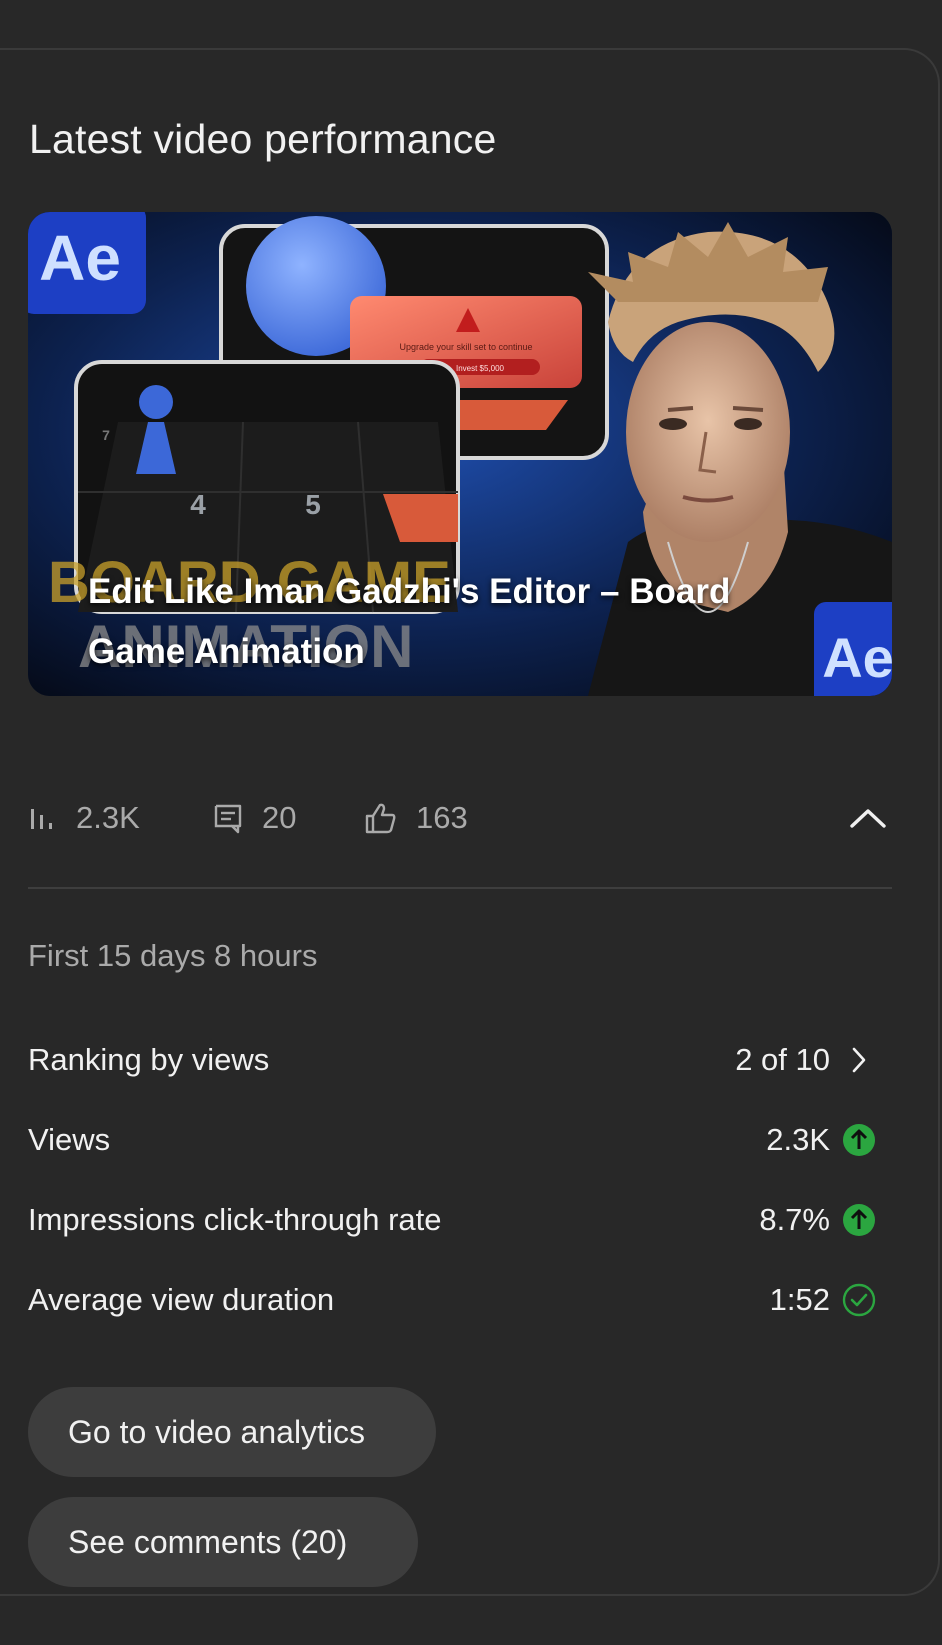 The height and width of the screenshot is (1645, 942). What do you see at coordinates (460, 888) in the screenshot?
I see `divider` at bounding box center [460, 888].